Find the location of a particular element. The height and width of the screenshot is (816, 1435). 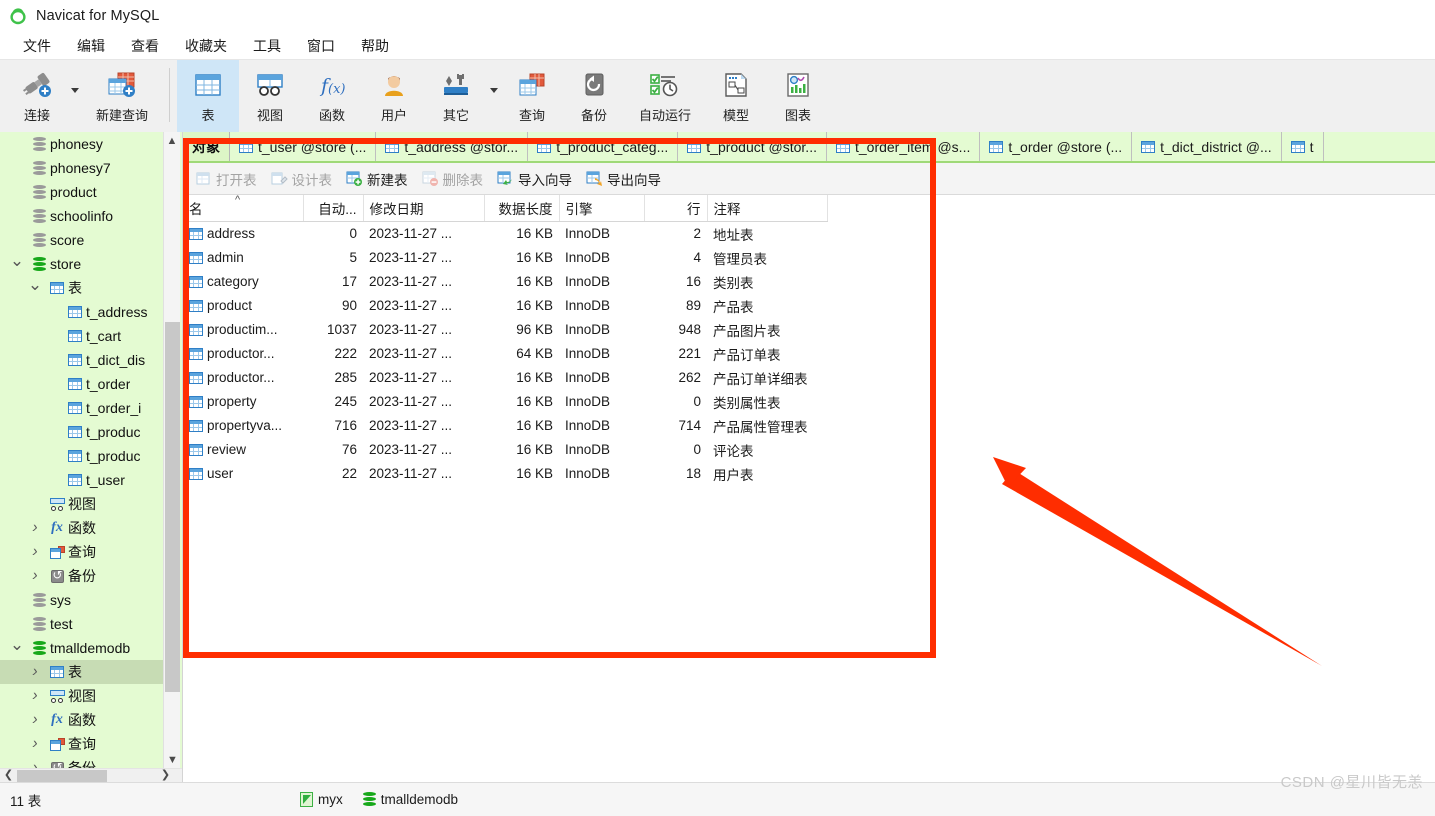

col-header-modified: 修改日期 is located at coordinates (424, 208).